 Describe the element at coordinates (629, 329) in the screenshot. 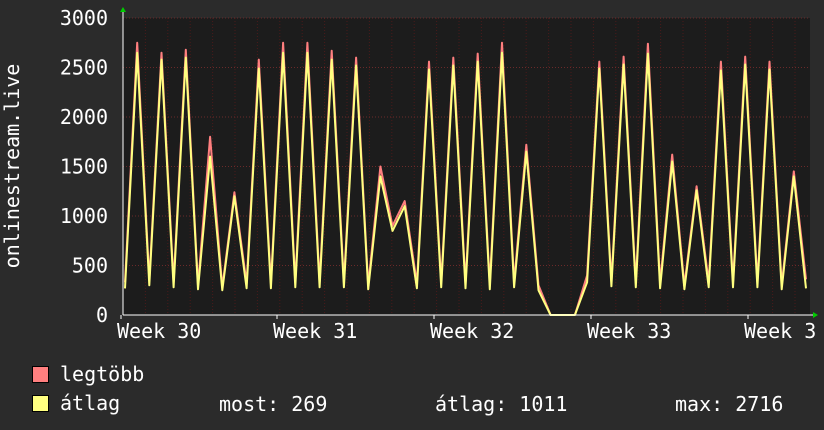

I see `x-tick-label: Week 33` at that location.